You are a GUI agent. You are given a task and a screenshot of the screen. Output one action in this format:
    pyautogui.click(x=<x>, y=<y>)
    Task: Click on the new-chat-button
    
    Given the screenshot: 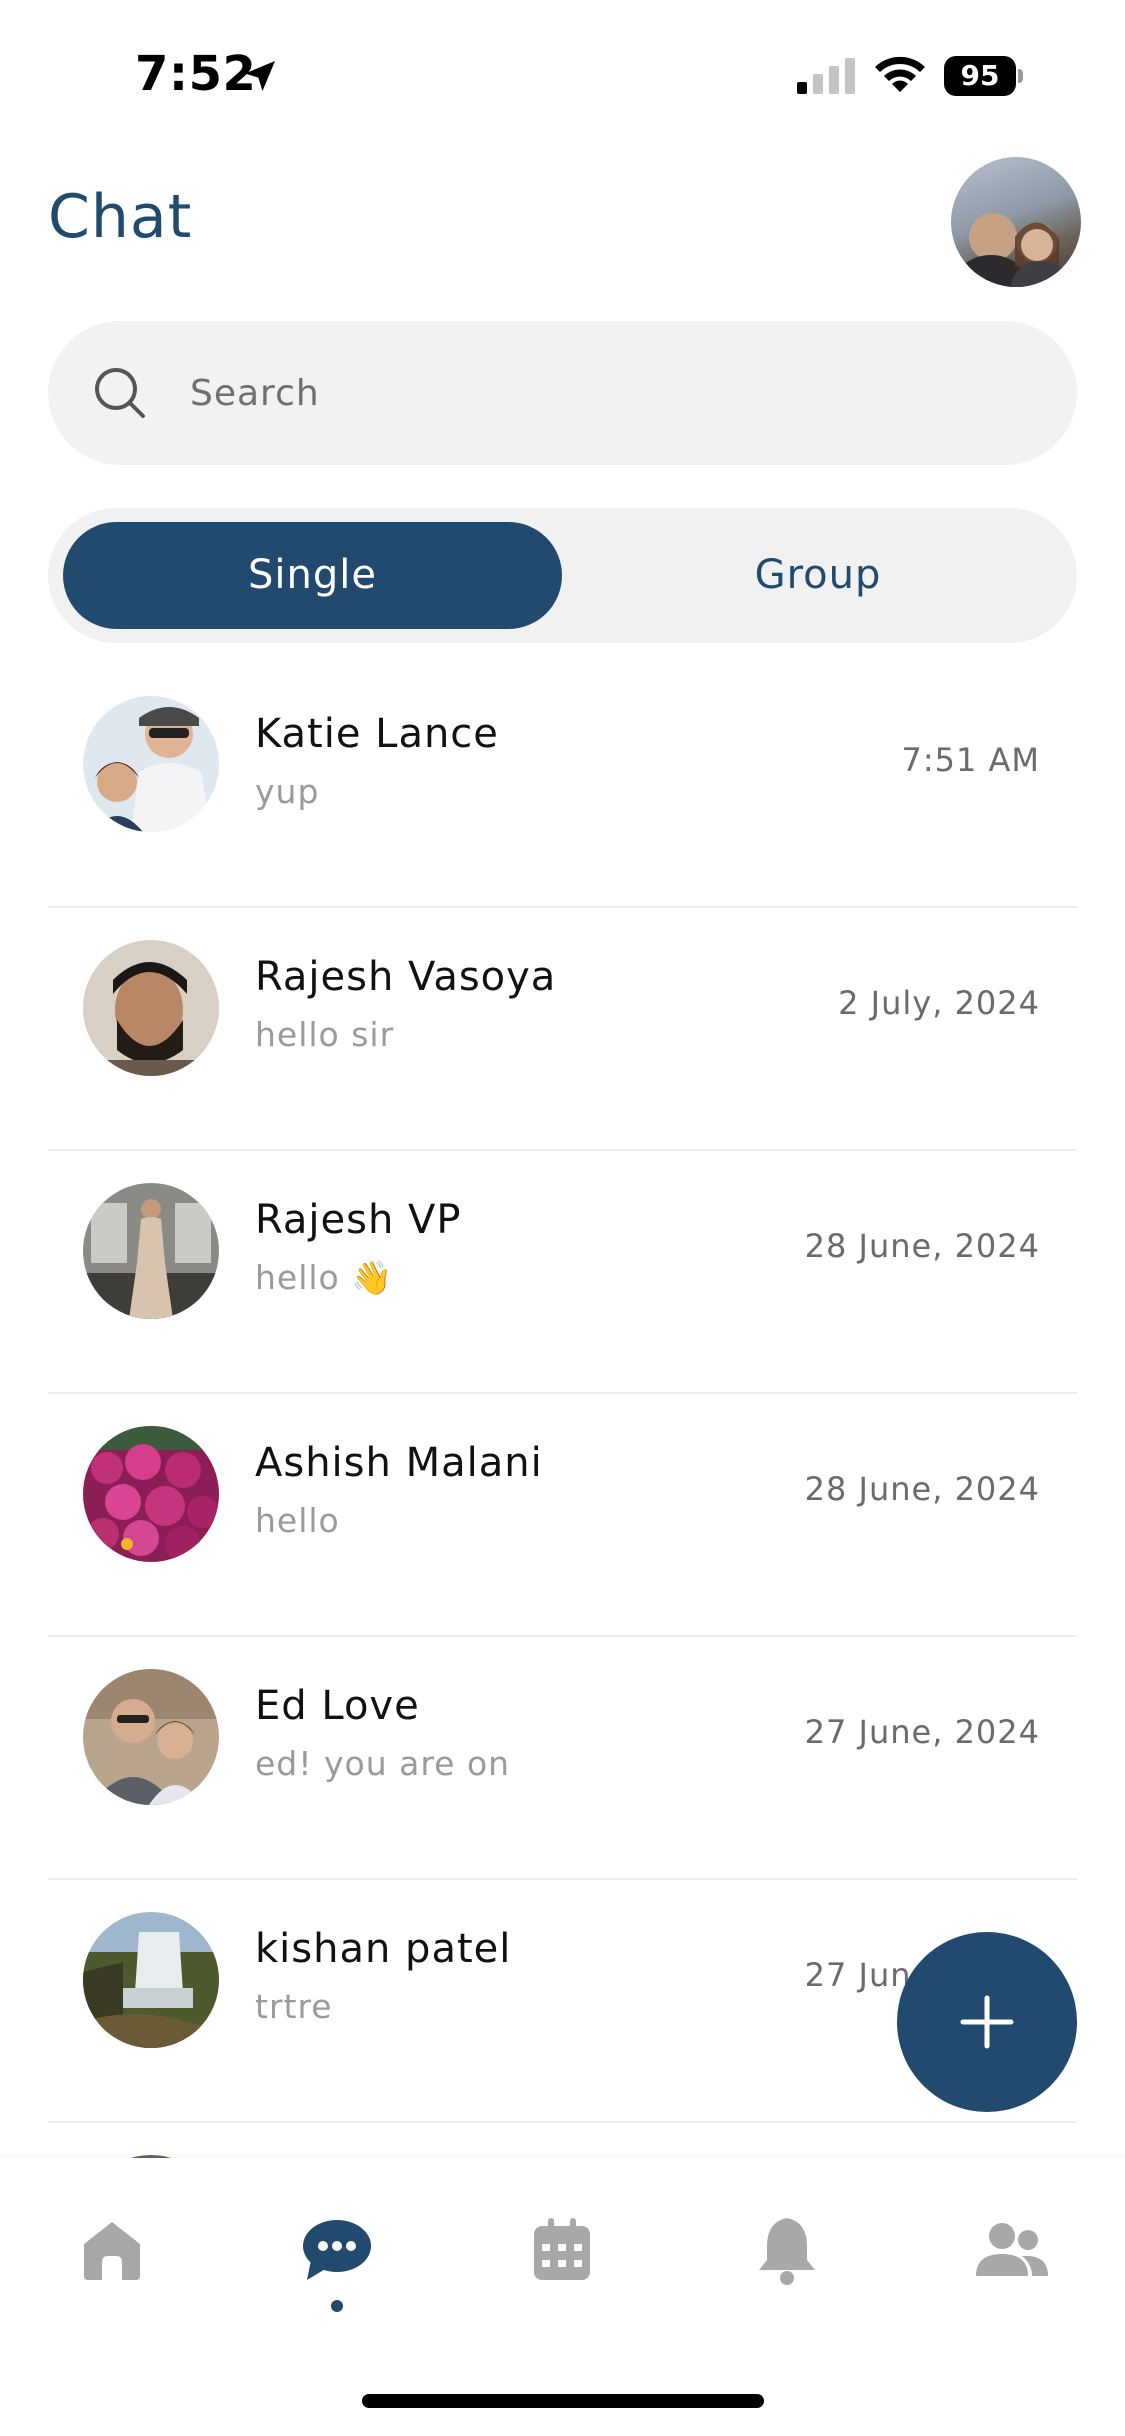 What is the action you would take?
    pyautogui.click(x=987, y=2022)
    